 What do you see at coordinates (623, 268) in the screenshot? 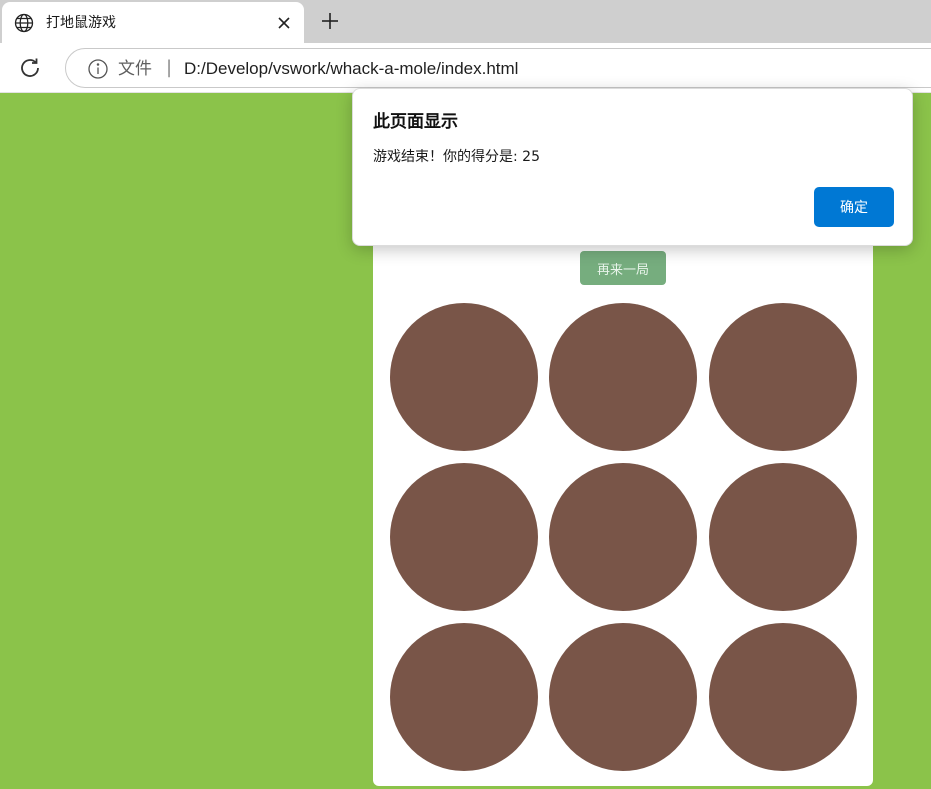
I see `restart-button: 再来一局` at bounding box center [623, 268].